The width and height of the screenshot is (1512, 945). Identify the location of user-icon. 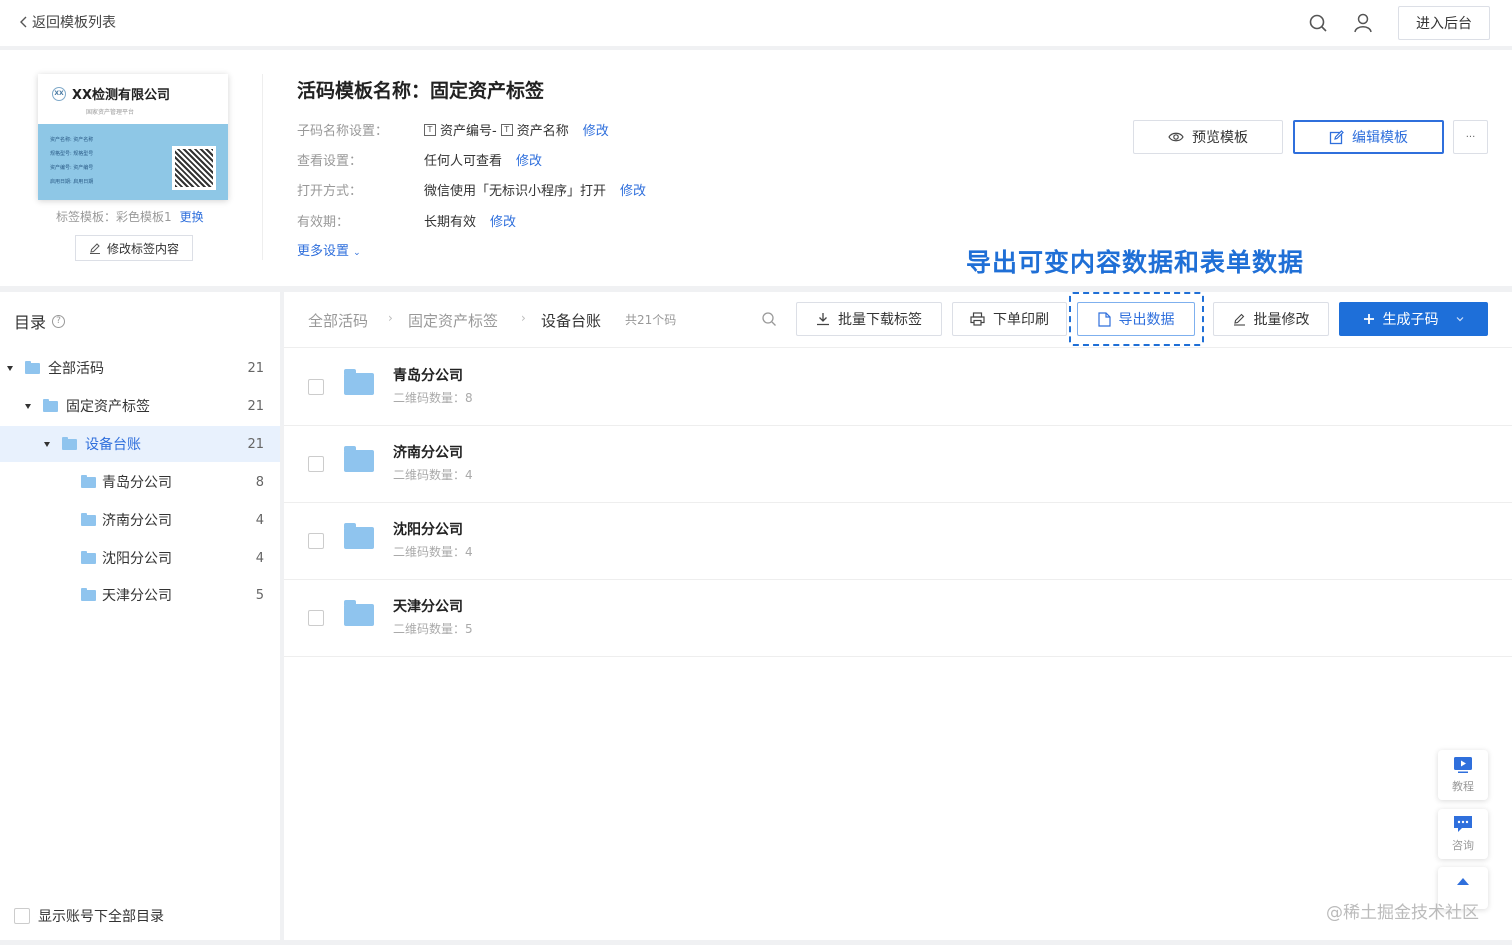
(1363, 23).